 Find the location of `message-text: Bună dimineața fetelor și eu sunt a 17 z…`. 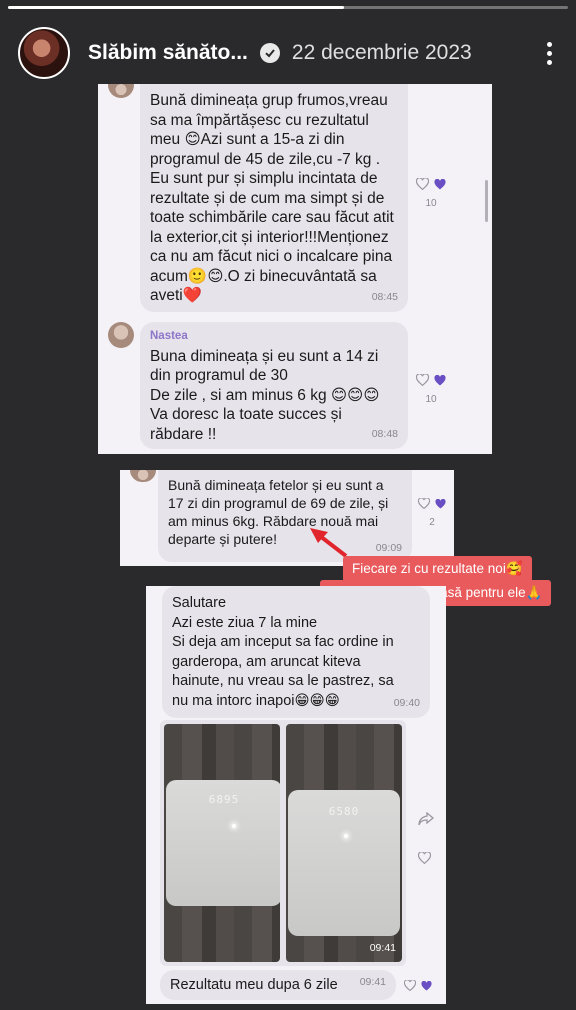

message-text: Bună dimineața fetelor și eu sunt a 17 z… is located at coordinates (278, 512).